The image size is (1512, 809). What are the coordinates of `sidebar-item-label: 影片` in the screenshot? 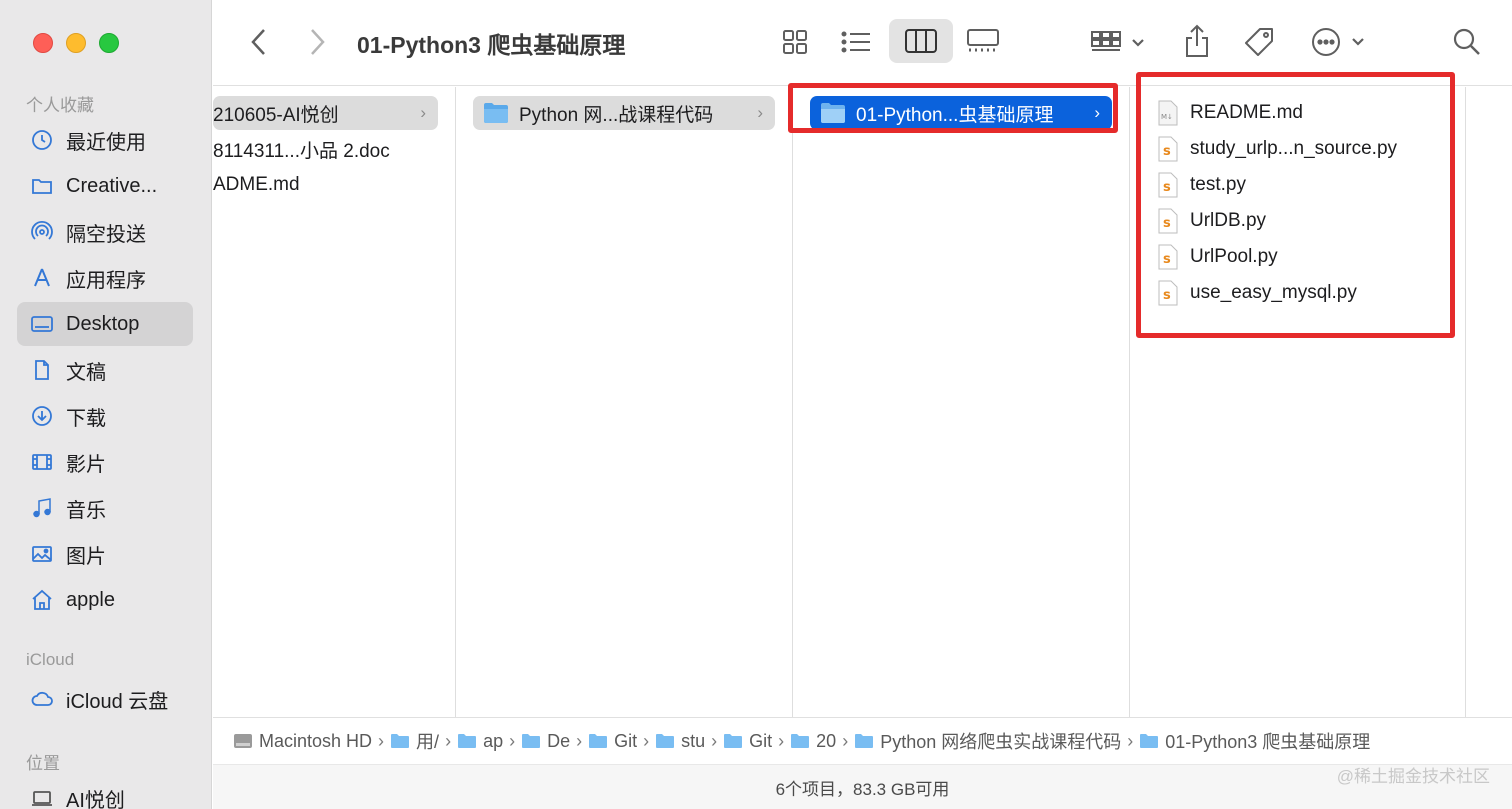 It's located at (86, 464).